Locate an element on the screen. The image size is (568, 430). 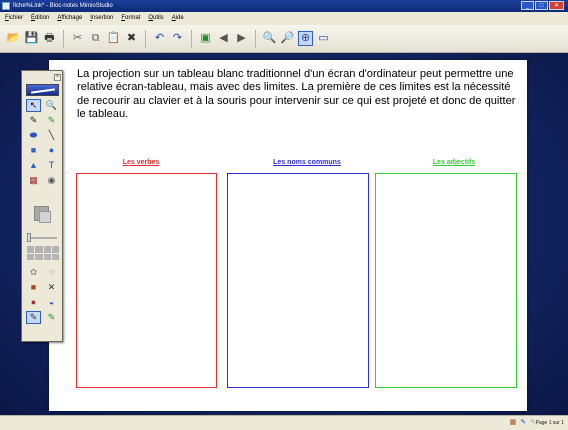
previous-page-button: ◀ is located at coordinates (223, 38).